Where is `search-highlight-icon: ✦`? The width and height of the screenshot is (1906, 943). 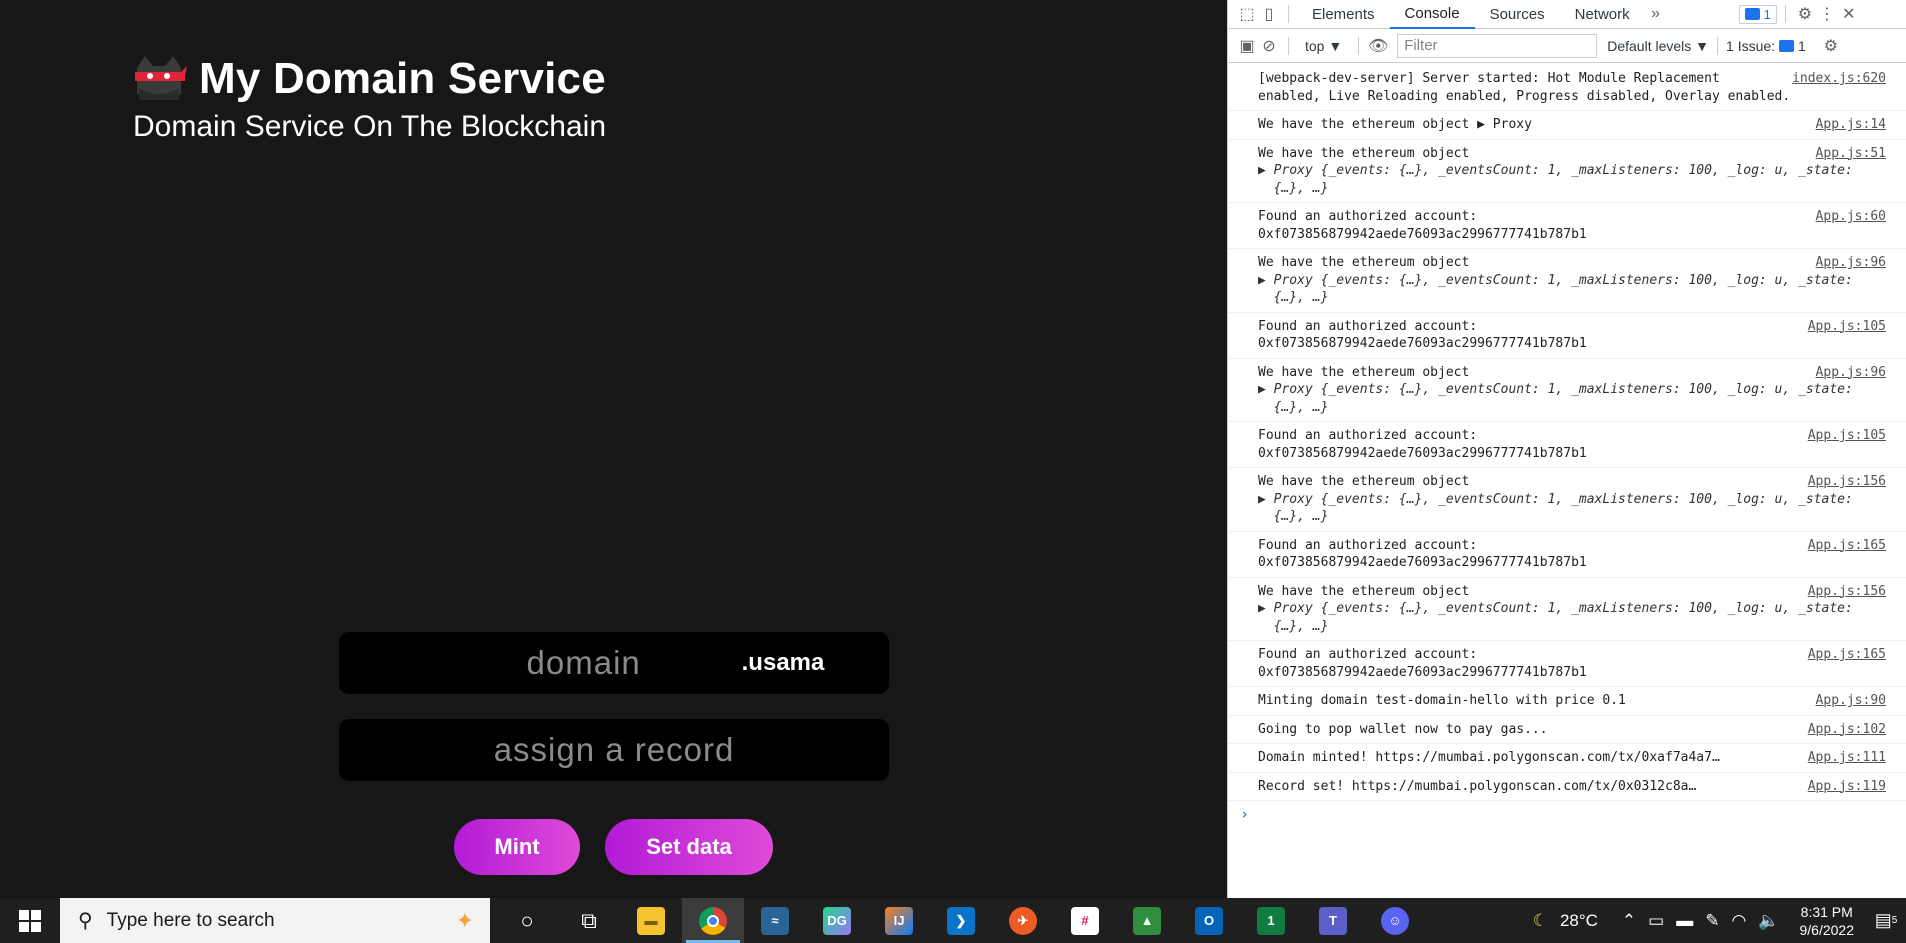 search-highlight-icon: ✦ is located at coordinates (464, 920).